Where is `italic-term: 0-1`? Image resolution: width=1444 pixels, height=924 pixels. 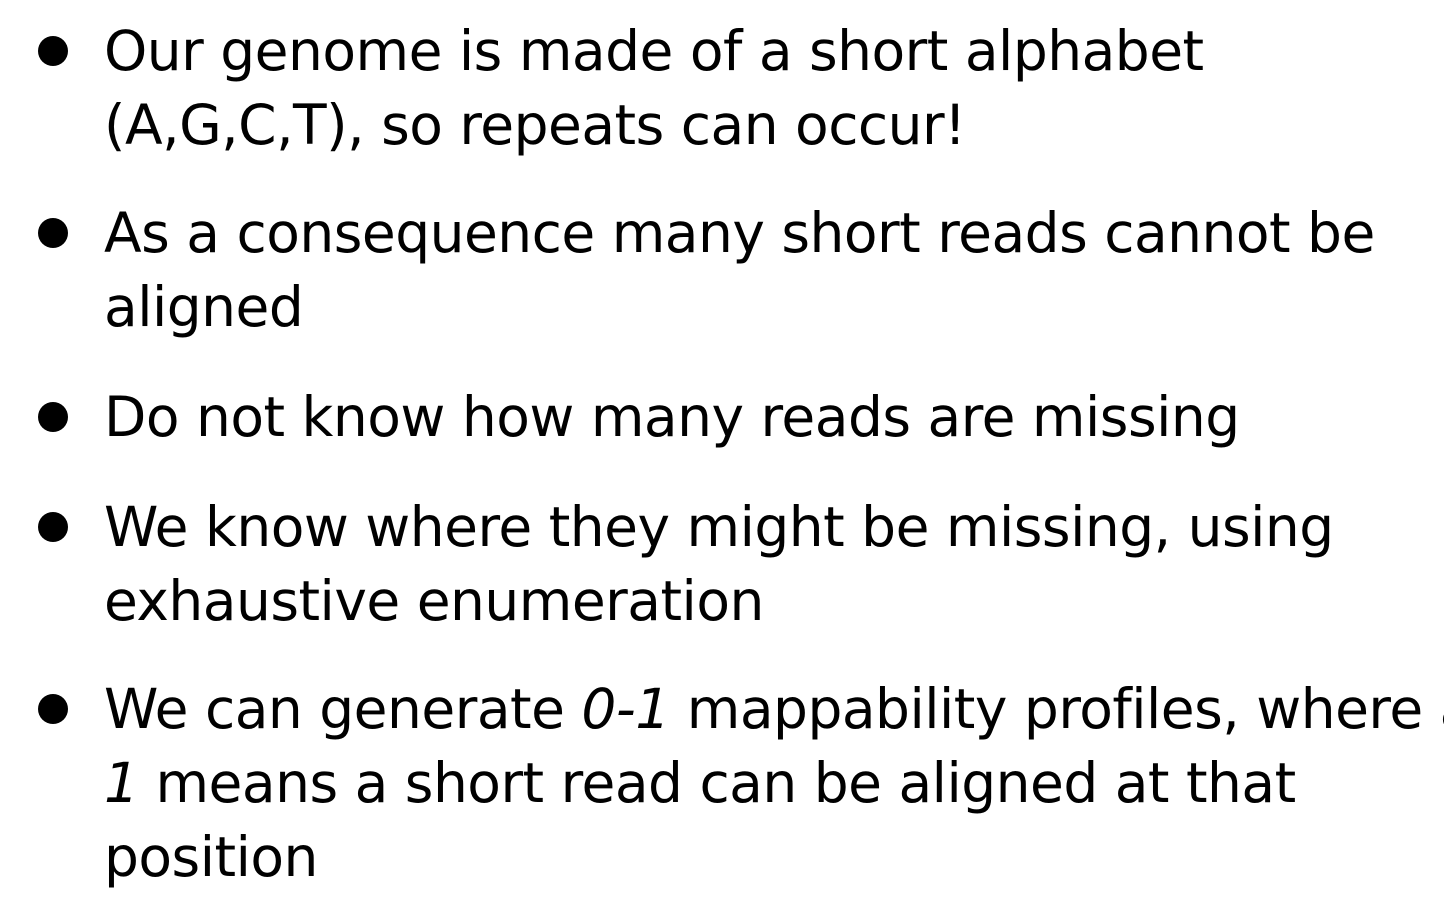 italic-term: 0-1 is located at coordinates (625, 709).